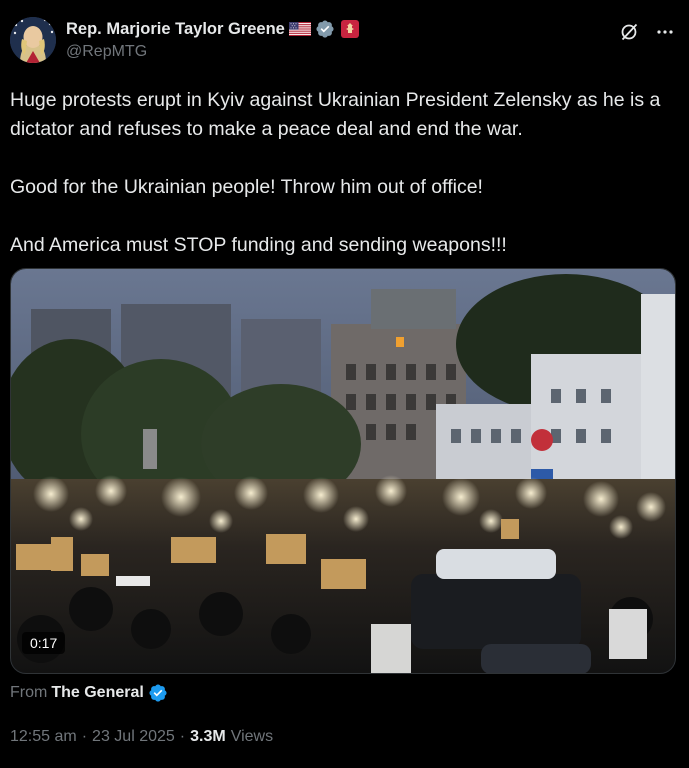 Image resolution: width=689 pixels, height=768 pixels. What do you see at coordinates (133, 737) in the screenshot?
I see `tweet-date: 23 Jul 2025` at bounding box center [133, 737].